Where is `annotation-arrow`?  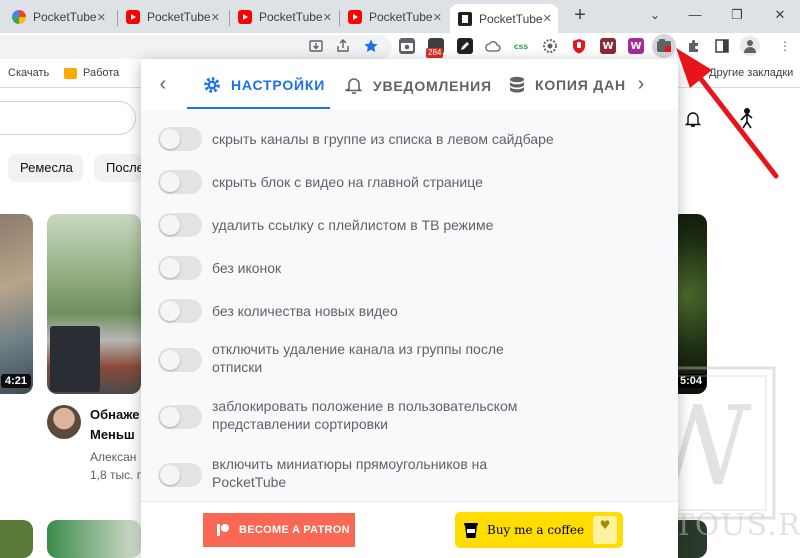
annotation-arrow is located at coordinates (727, 113).